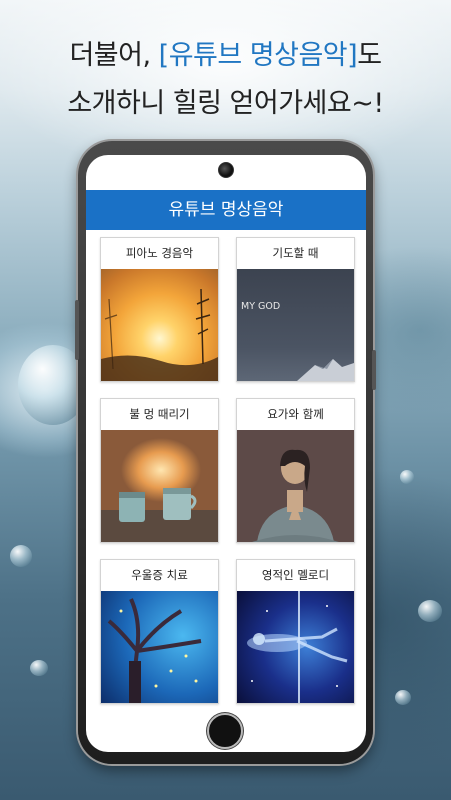 The height and width of the screenshot is (800, 451). Describe the element at coordinates (225, 731) in the screenshot. I see `home-button` at that location.